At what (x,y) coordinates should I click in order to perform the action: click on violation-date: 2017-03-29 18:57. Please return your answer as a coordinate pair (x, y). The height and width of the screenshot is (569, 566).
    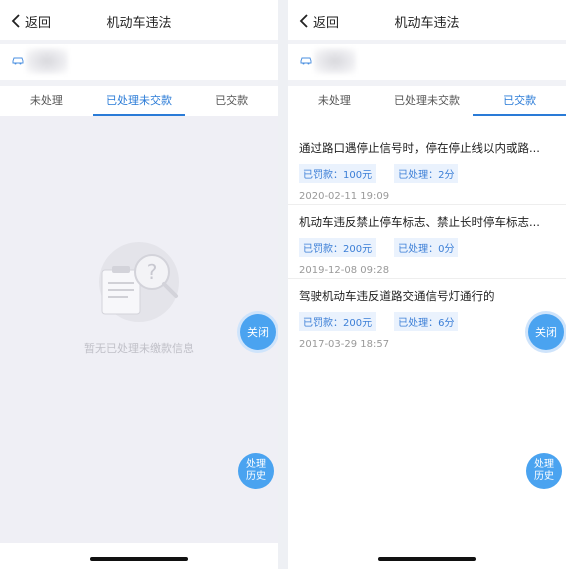
    Looking at the image, I should click on (344, 344).